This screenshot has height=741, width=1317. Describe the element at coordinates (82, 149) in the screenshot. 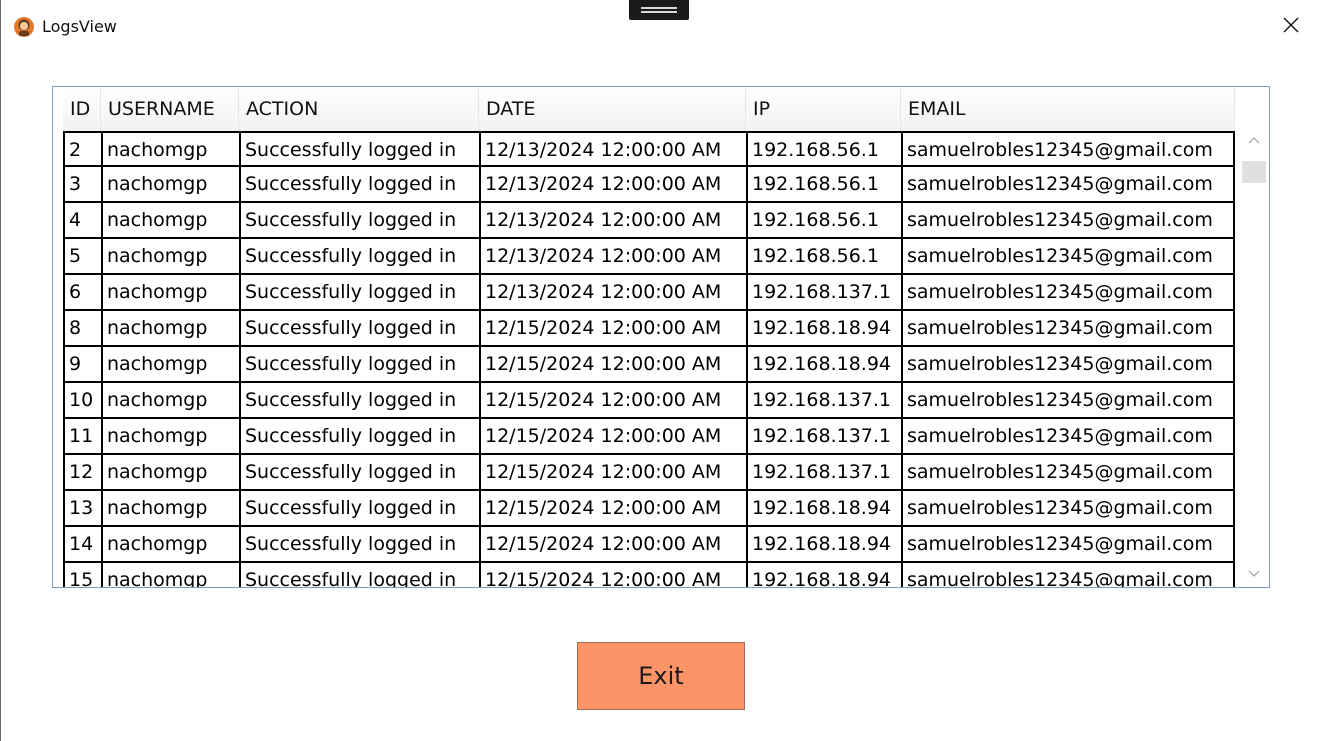

I see `cell-id: 2` at that location.